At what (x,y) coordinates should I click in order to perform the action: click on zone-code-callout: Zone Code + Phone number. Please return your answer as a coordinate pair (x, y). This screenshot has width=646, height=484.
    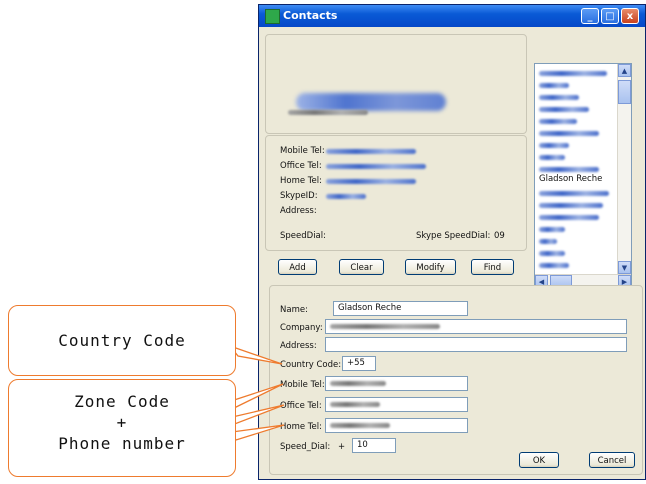
    Looking at the image, I should click on (122, 428).